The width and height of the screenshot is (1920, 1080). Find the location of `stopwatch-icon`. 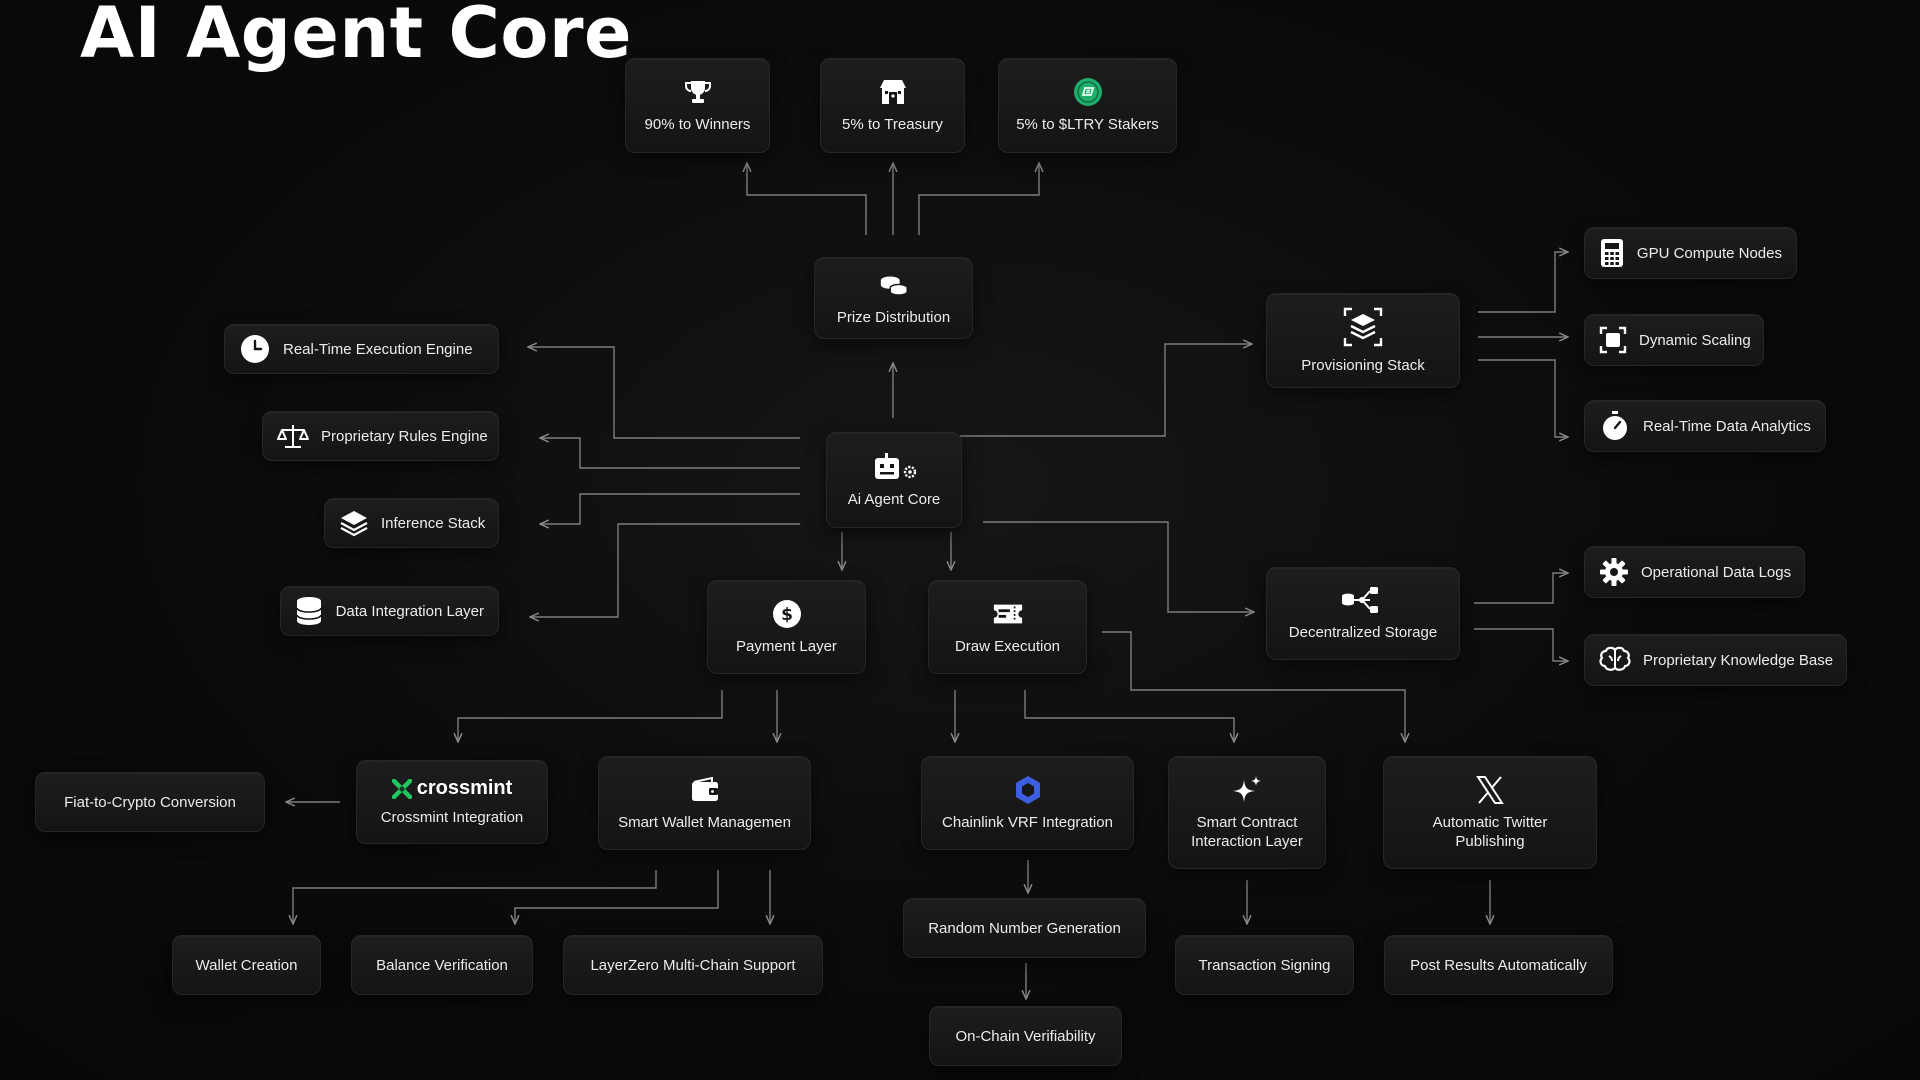

stopwatch-icon is located at coordinates (1615, 426).